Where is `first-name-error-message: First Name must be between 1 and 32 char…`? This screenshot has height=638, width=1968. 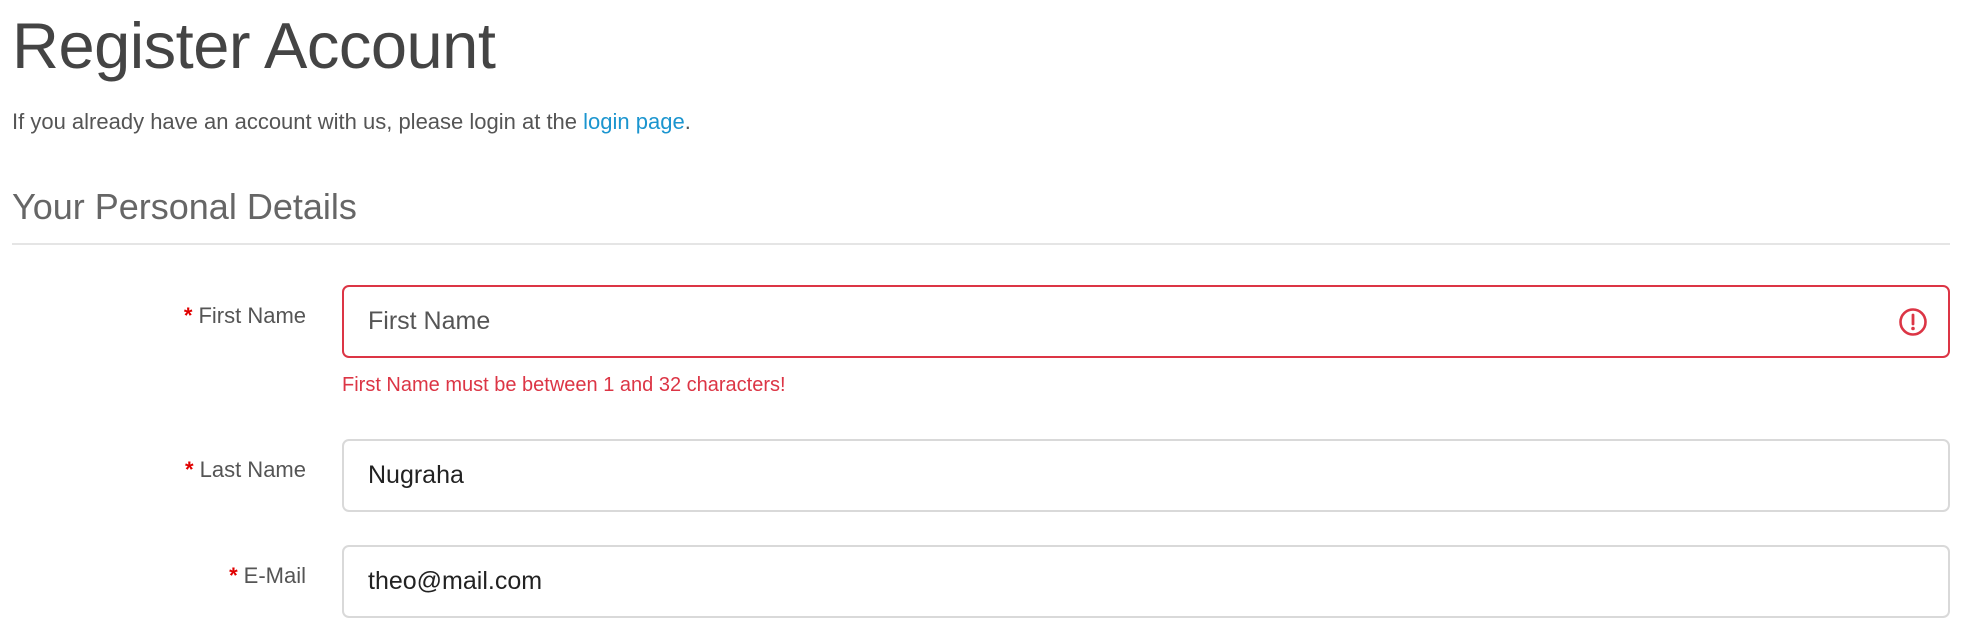 first-name-error-message: First Name must be between 1 and 32 char… is located at coordinates (564, 385).